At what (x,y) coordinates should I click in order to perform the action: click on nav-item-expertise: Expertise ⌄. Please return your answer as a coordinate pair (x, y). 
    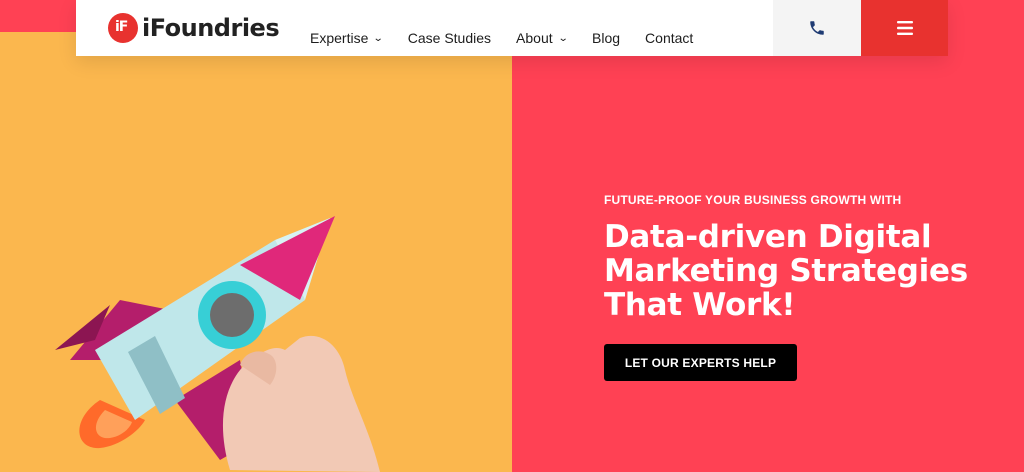
    Looking at the image, I should click on (347, 38).